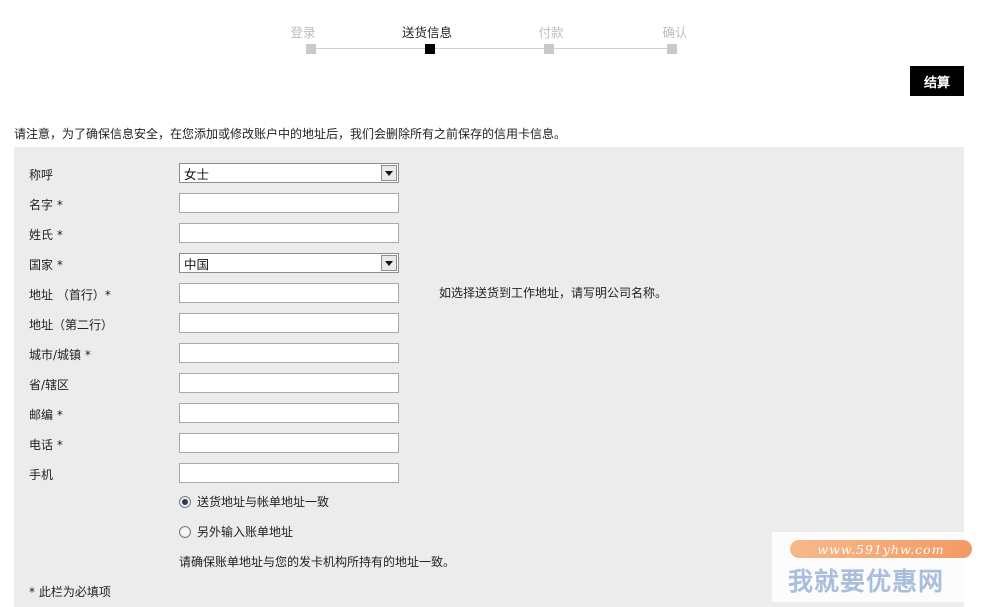  Describe the element at coordinates (881, 549) in the screenshot. I see `watermark-url: www.591yhw.com` at that location.